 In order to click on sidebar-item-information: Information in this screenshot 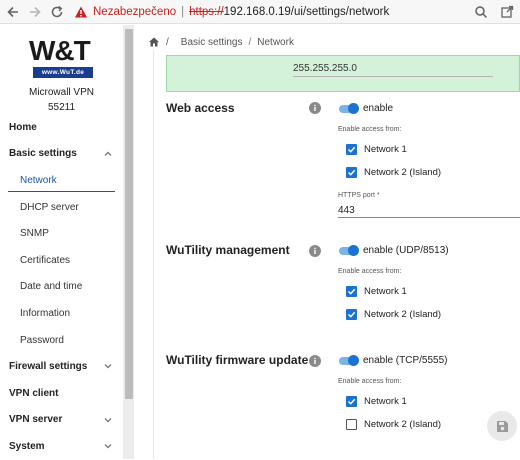, I will do `click(61, 313)`.